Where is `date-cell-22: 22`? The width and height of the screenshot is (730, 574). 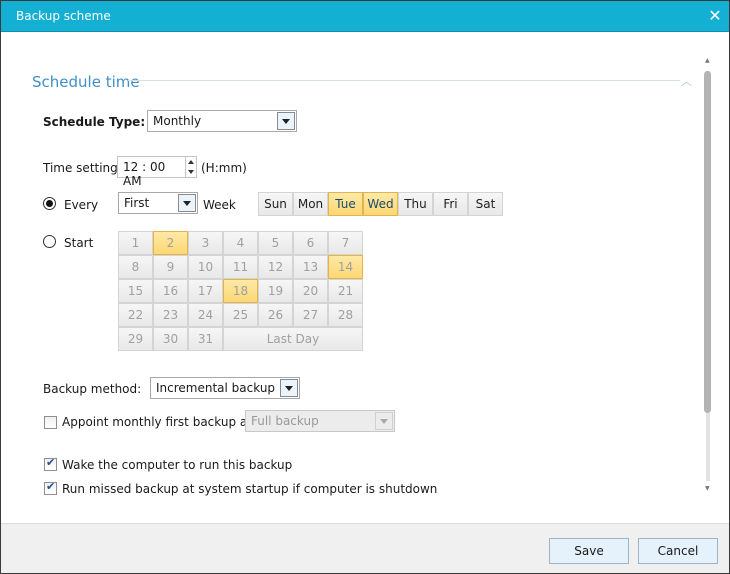 date-cell-22: 22 is located at coordinates (135, 315).